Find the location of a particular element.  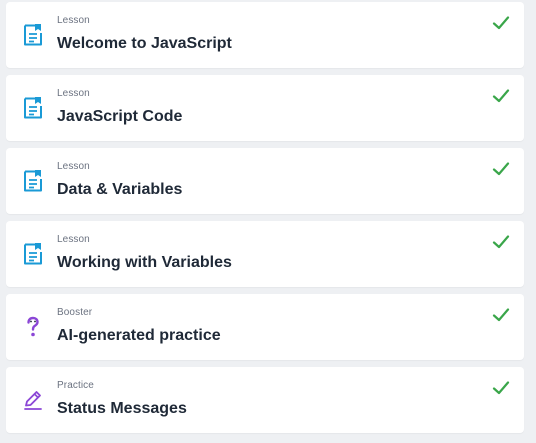

item-title: Welcome to JavaScript is located at coordinates (144, 43).